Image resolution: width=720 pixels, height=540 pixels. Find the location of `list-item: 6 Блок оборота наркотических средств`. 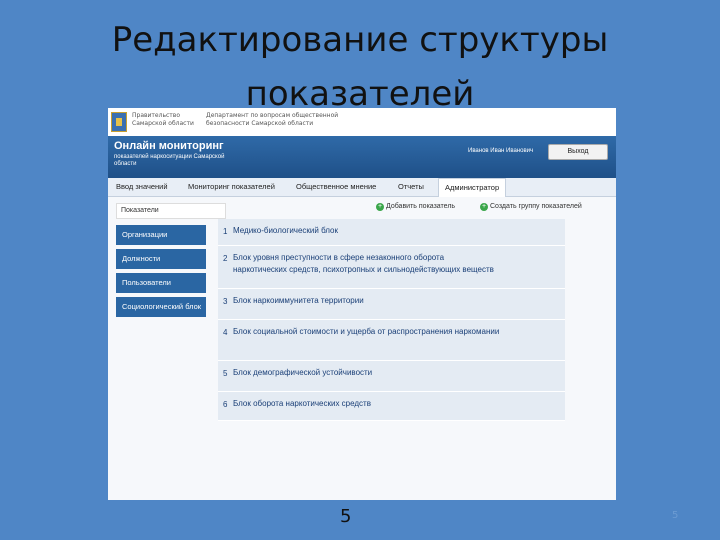

list-item: 6 Блок оборота наркотических средств is located at coordinates (391, 406).